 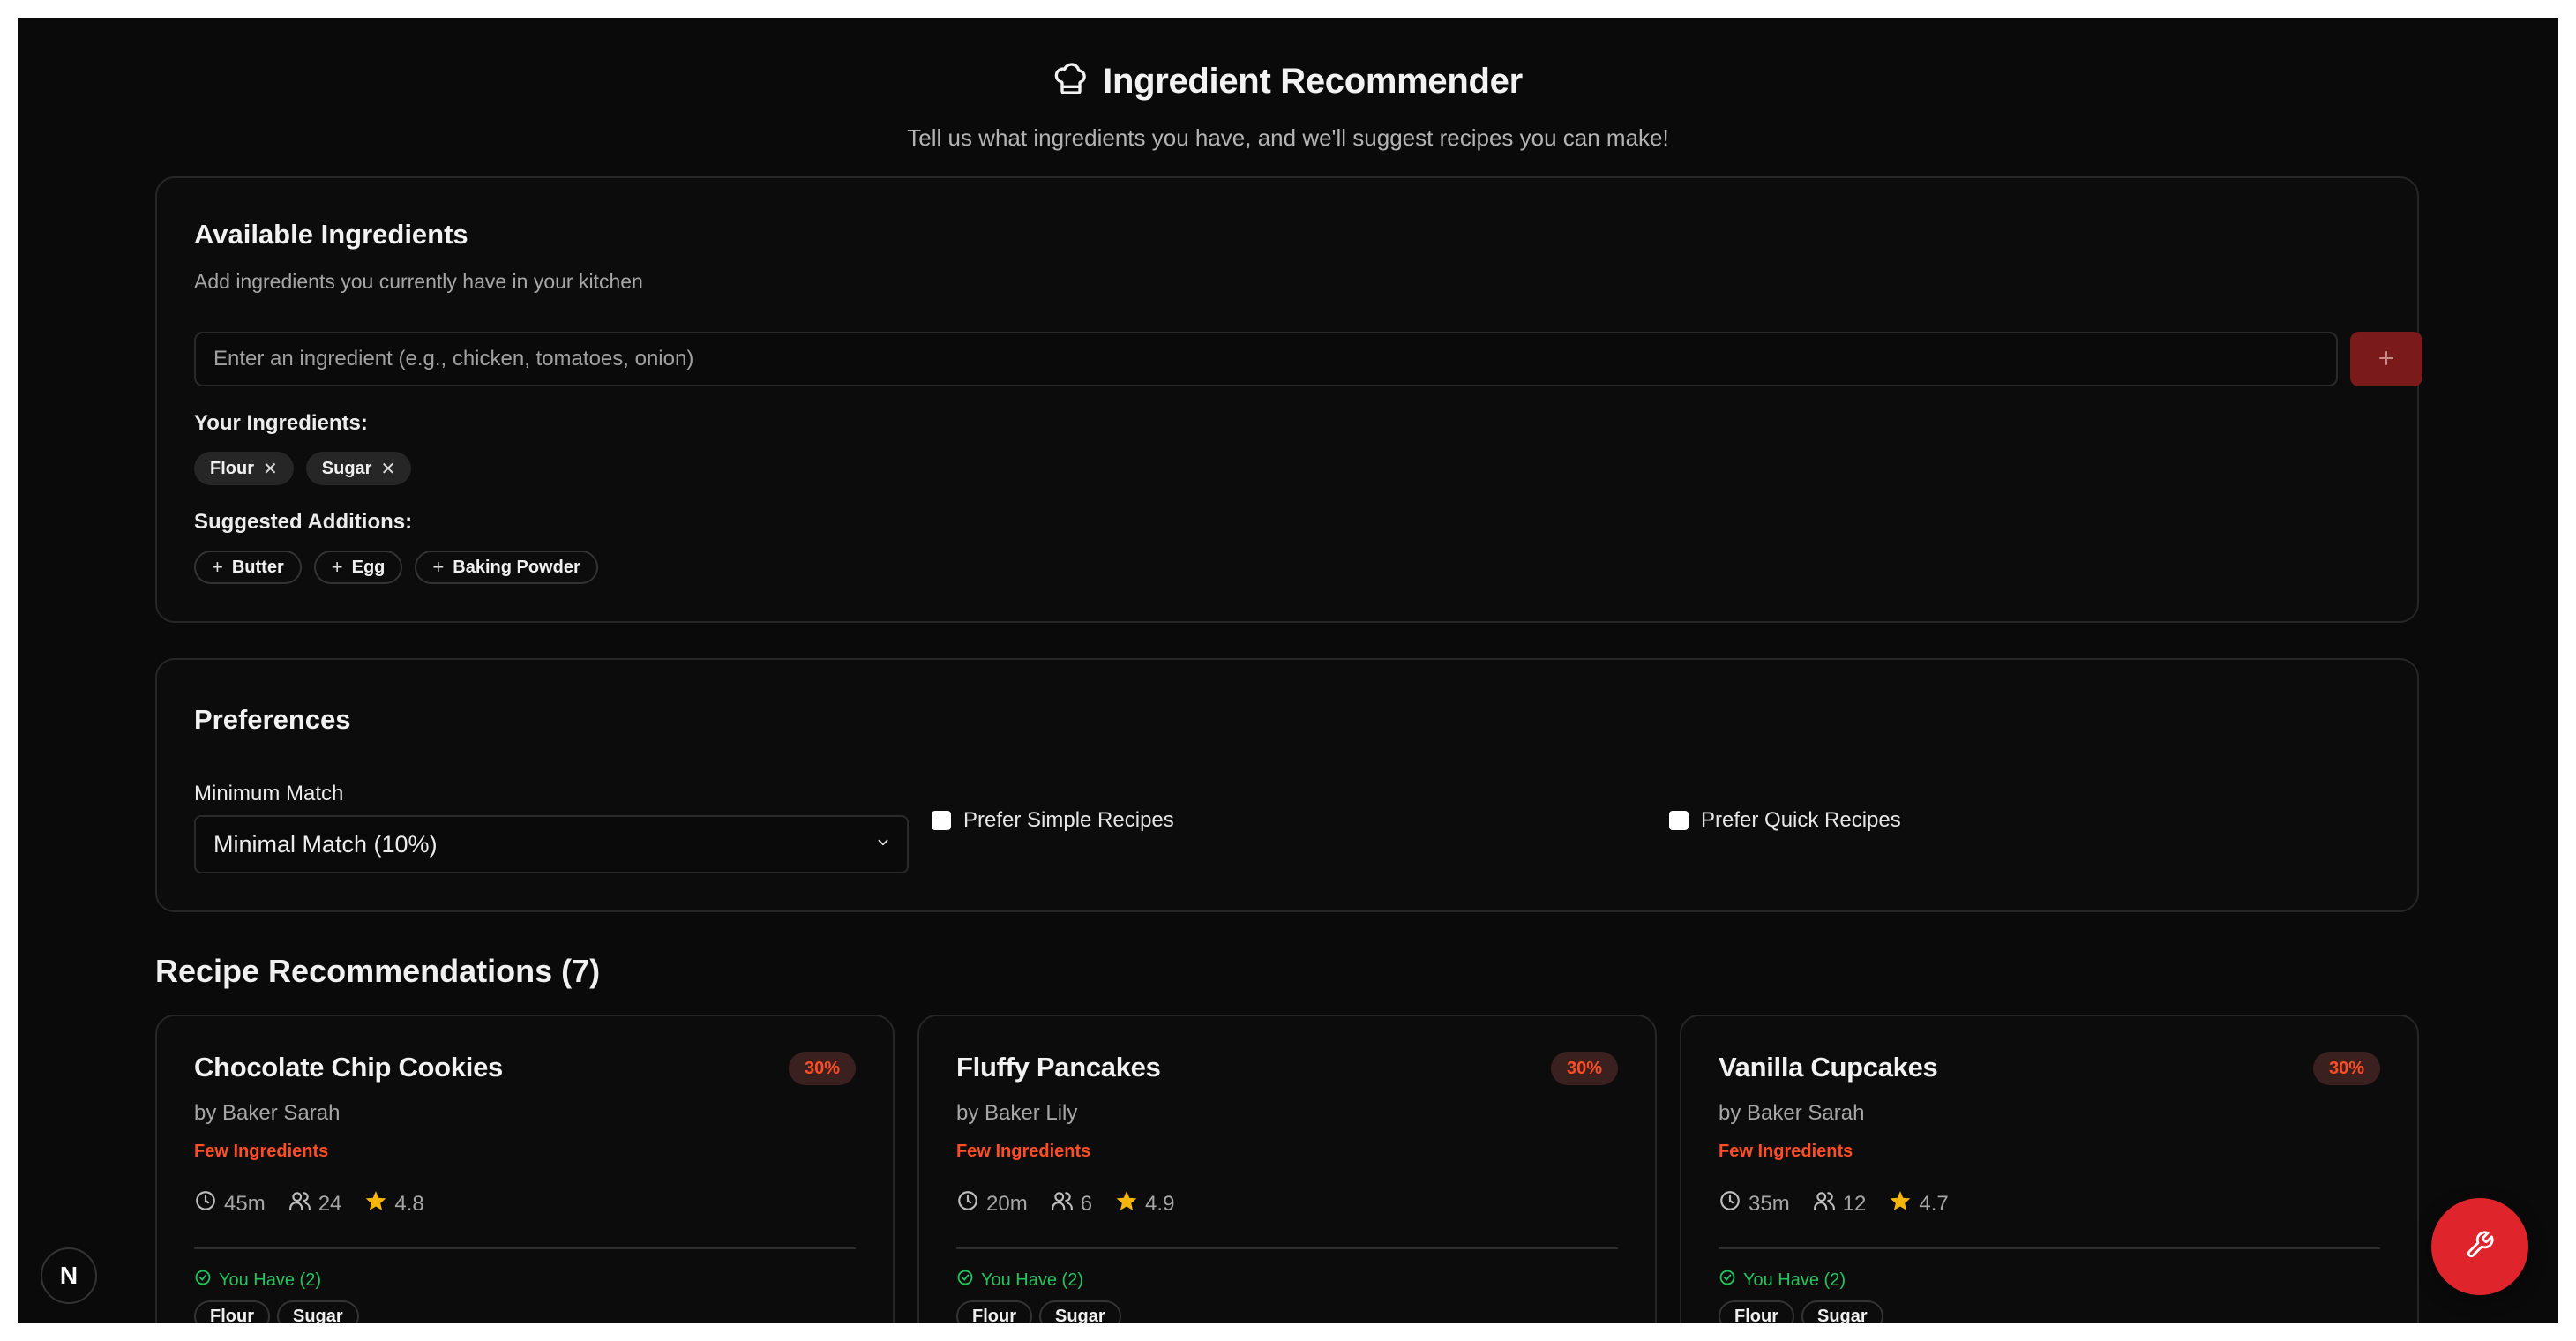 What do you see at coordinates (303, 468) in the screenshot?
I see `your-ingredients-list: Flour ✕ Sugar ✕` at bounding box center [303, 468].